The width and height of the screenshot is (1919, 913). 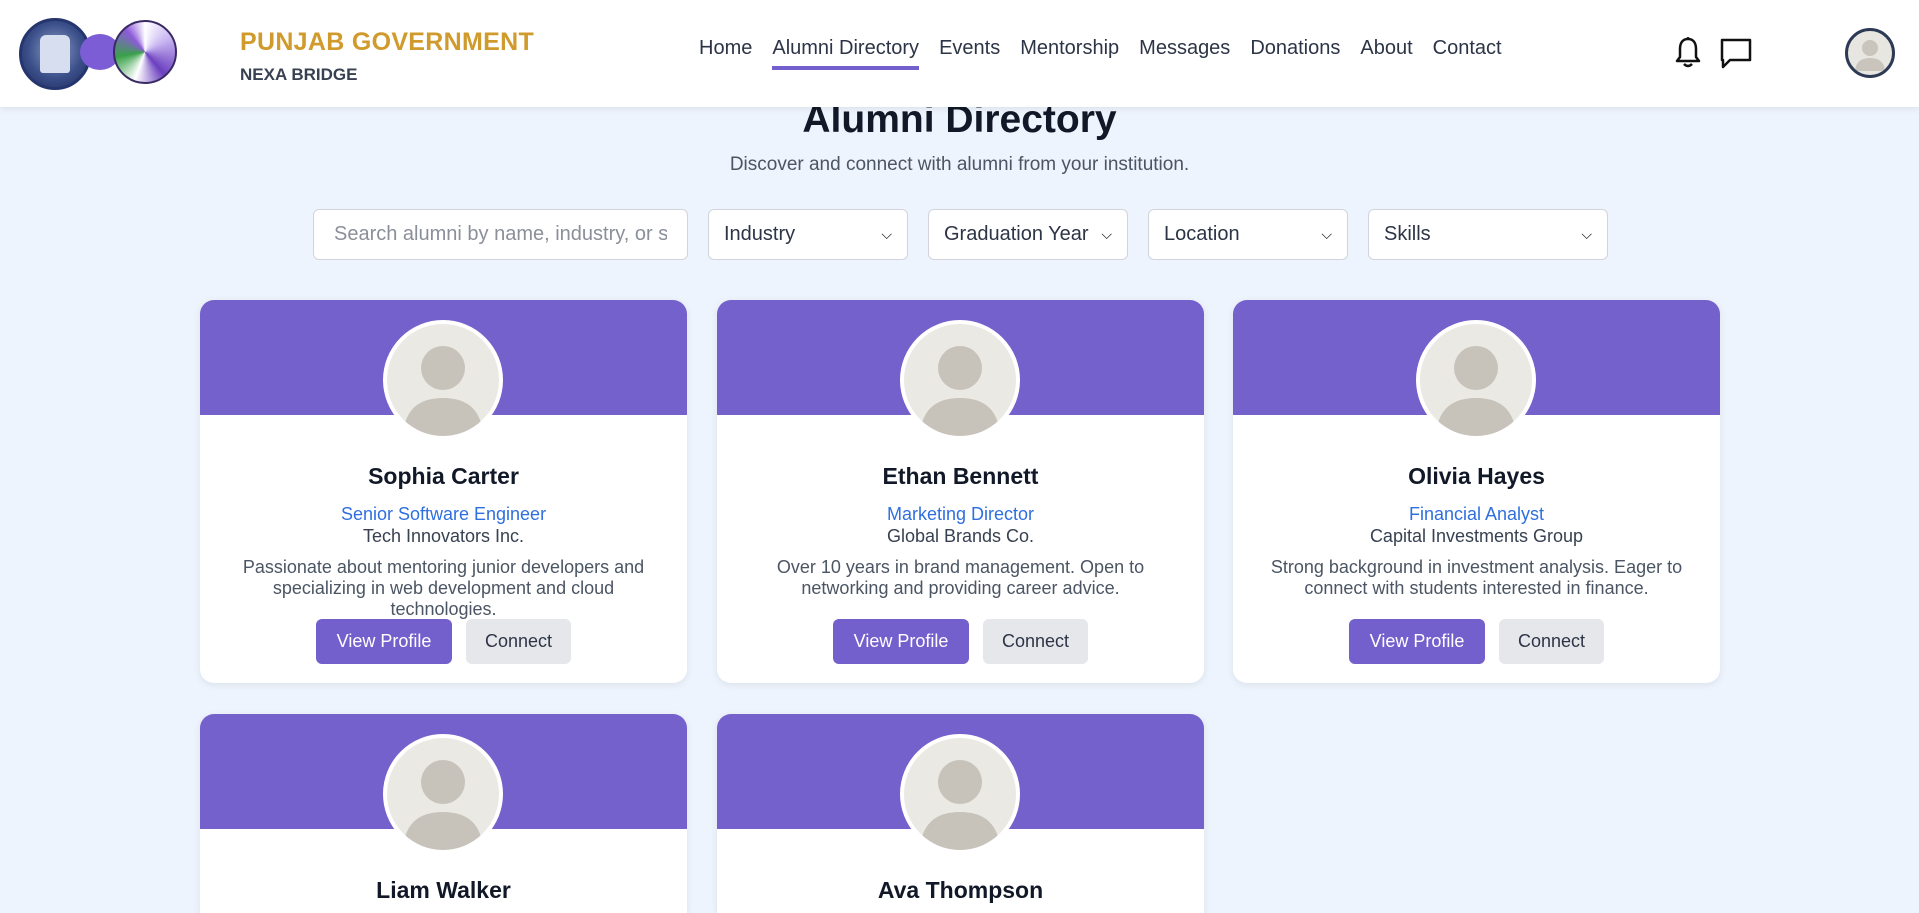 I want to click on nav-events: Events, so click(x=969, y=53).